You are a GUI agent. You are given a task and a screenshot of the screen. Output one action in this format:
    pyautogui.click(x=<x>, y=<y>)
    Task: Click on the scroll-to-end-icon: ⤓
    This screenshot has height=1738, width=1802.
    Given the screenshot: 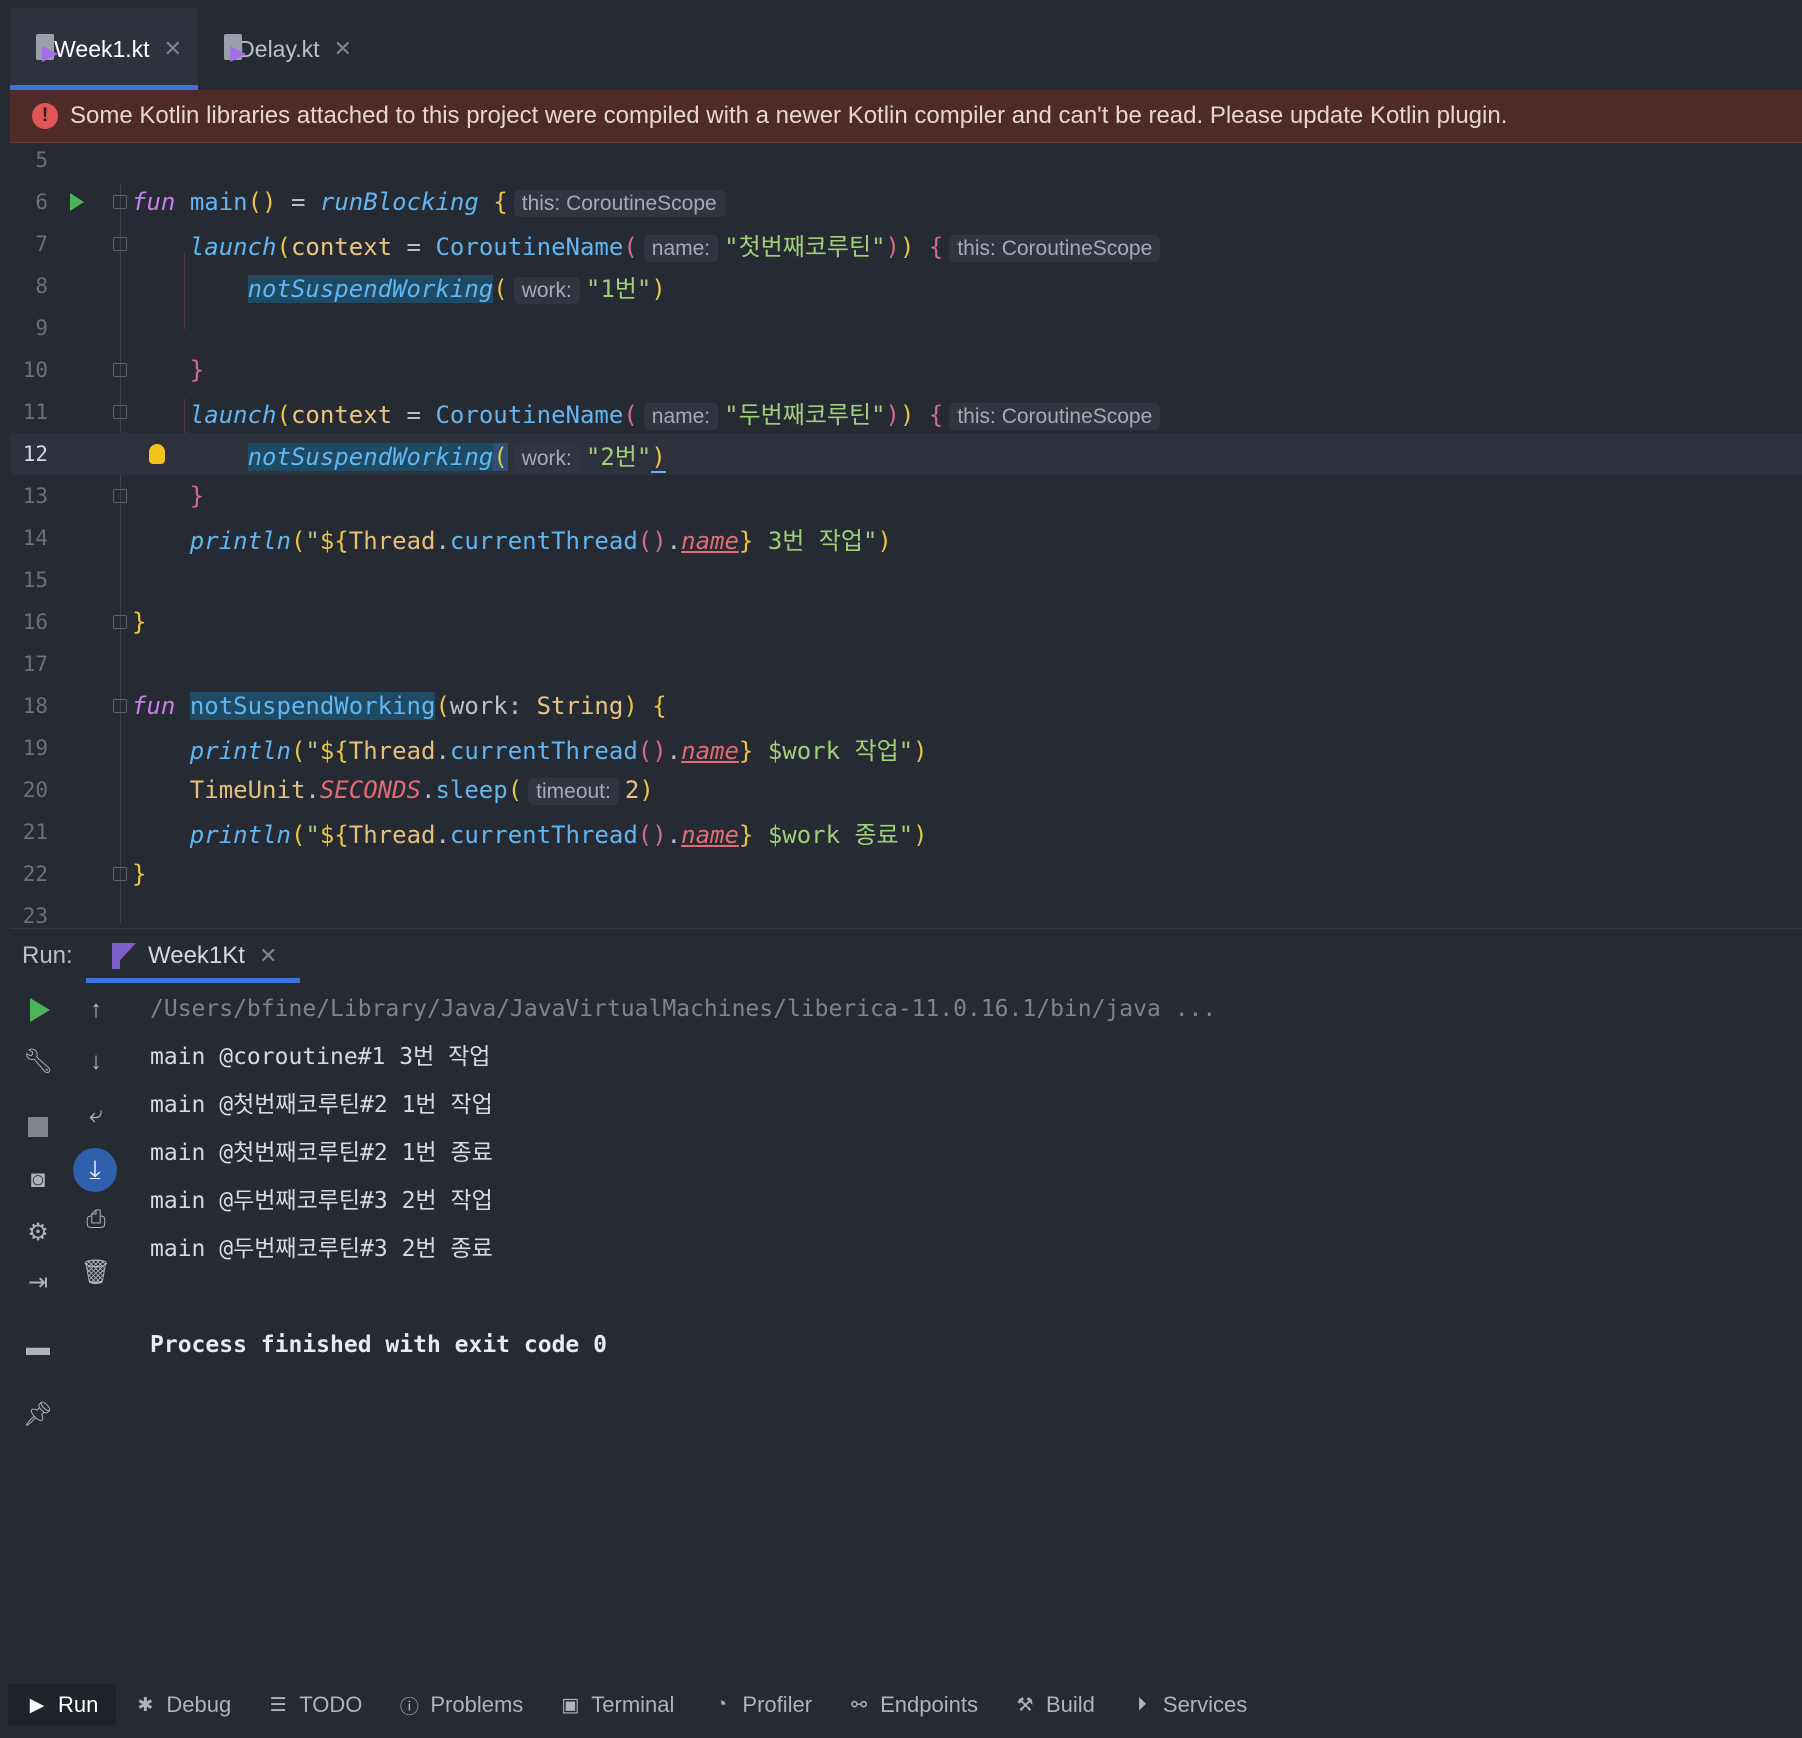 What is the action you would take?
    pyautogui.click(x=95, y=1170)
    